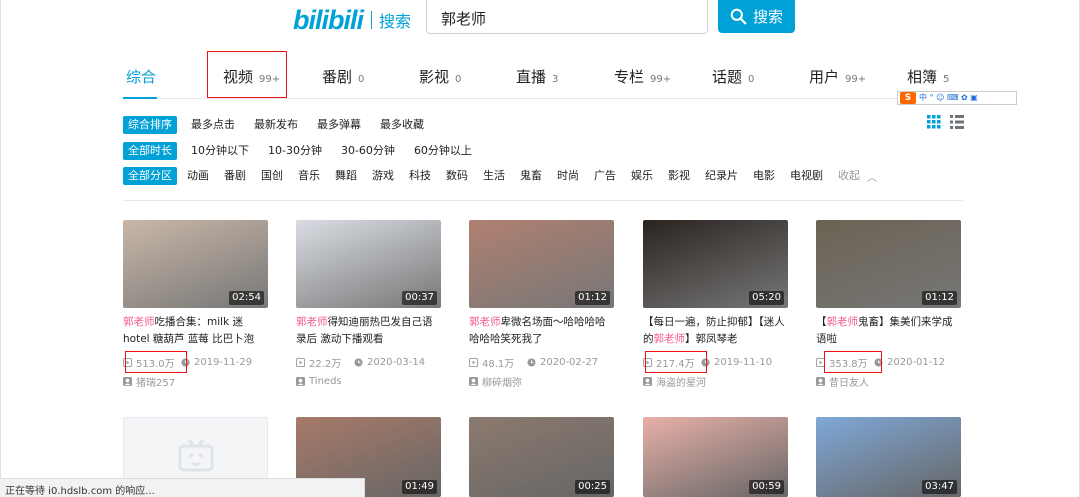 Image resolution: width=1080 pixels, height=497 pixels. What do you see at coordinates (368, 264) in the screenshot?
I see `video-thumbnail: 00:37` at bounding box center [368, 264].